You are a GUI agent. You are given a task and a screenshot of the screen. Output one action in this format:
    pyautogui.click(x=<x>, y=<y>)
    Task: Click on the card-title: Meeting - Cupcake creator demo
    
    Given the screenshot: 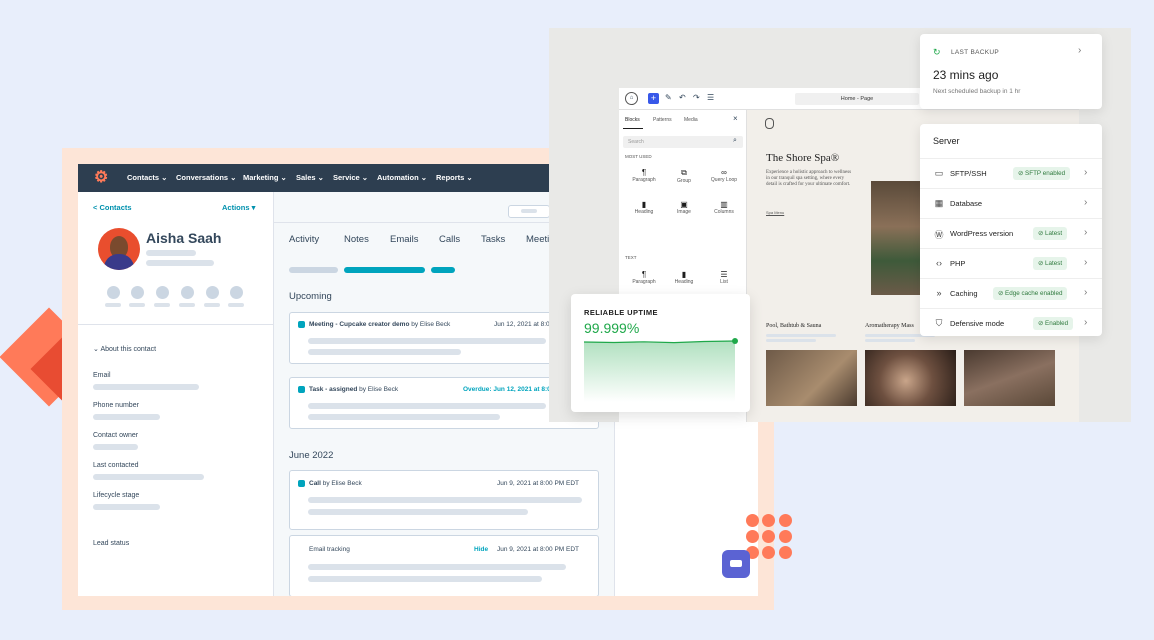 What is the action you would take?
    pyautogui.click(x=359, y=324)
    